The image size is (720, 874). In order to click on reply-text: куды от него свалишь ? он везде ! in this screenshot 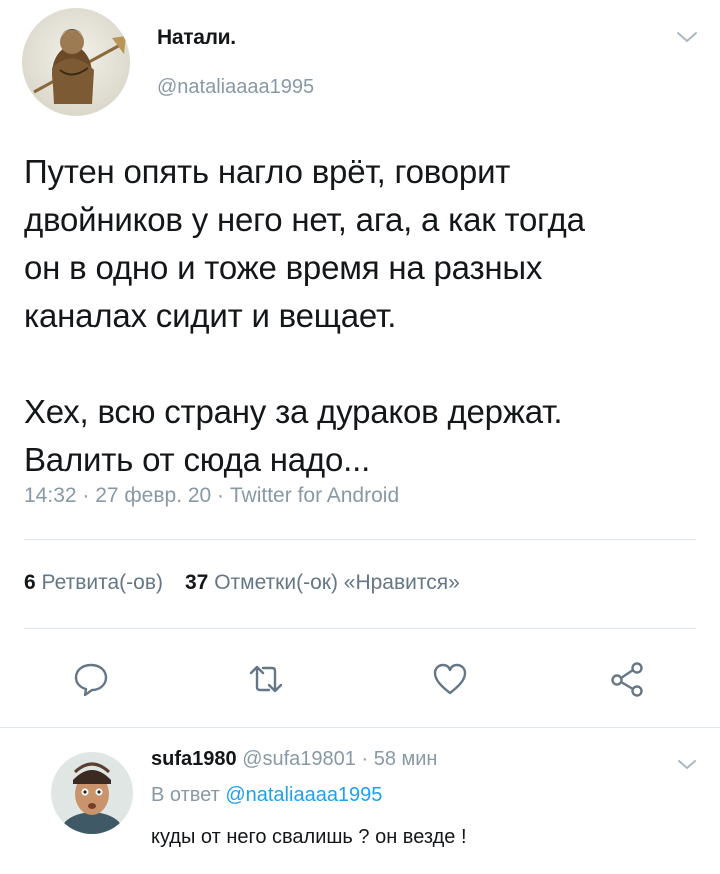, I will do `click(309, 837)`.